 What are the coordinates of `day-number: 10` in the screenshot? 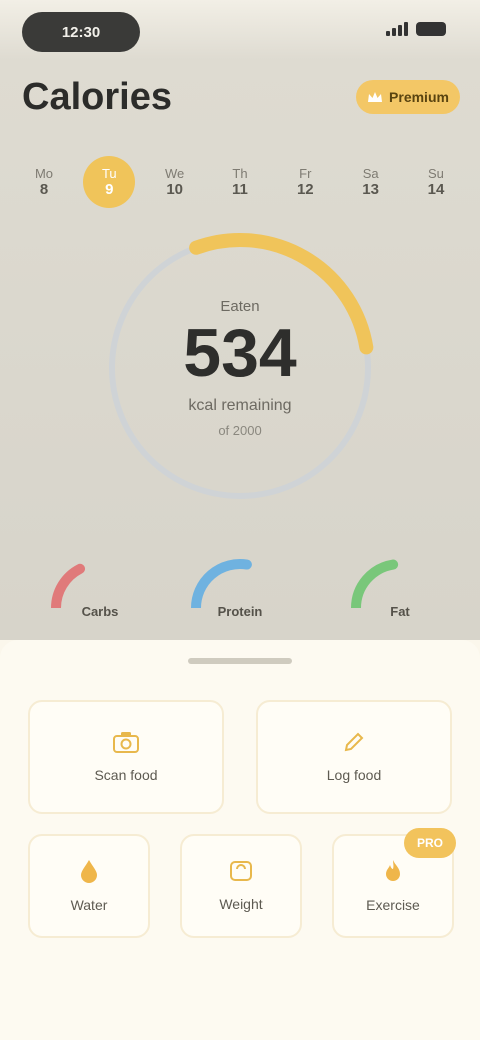 It's located at (174, 189).